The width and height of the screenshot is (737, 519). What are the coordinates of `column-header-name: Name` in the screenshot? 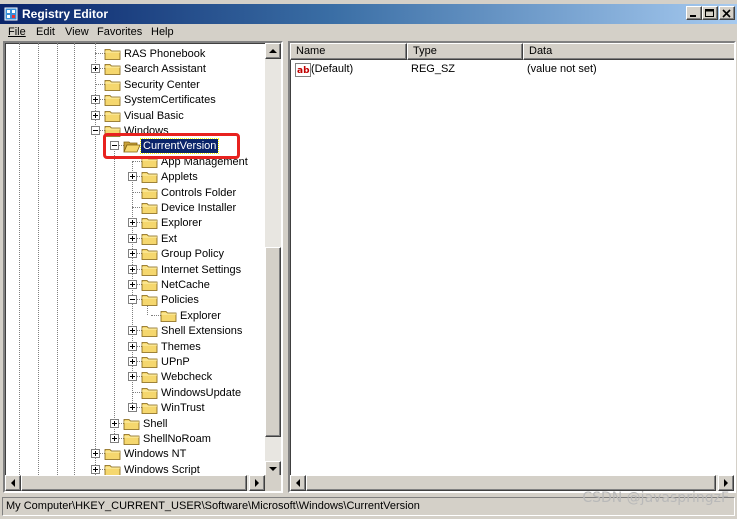 It's located at (348, 51).